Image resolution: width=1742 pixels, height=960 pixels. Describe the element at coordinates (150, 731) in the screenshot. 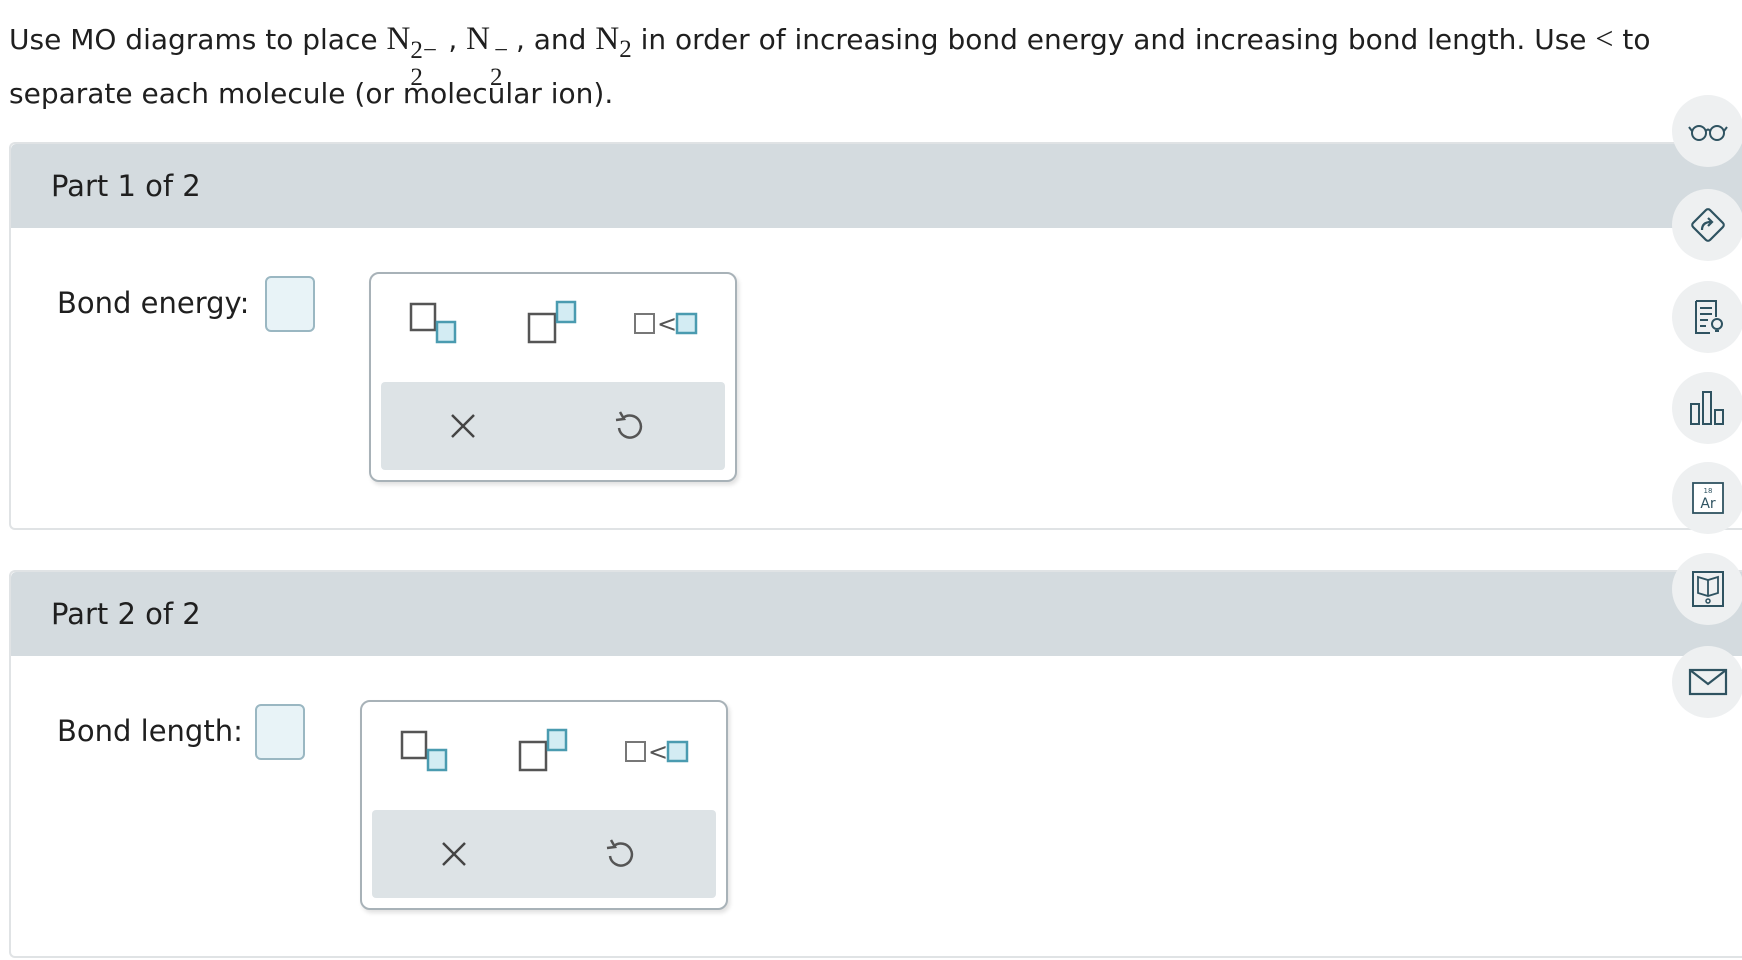

I see `bond-length-label: Bond length:` at that location.